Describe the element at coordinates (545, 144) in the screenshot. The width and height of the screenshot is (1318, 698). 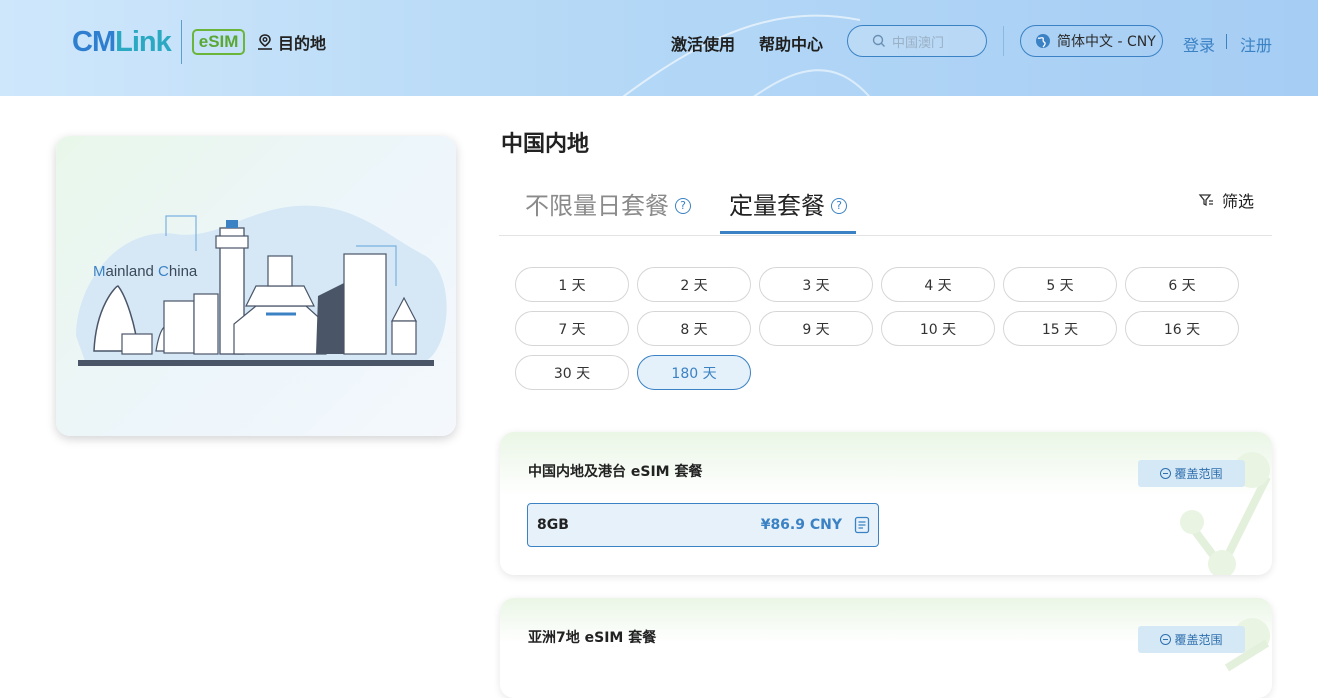
I see `page-title: 中国内地` at that location.